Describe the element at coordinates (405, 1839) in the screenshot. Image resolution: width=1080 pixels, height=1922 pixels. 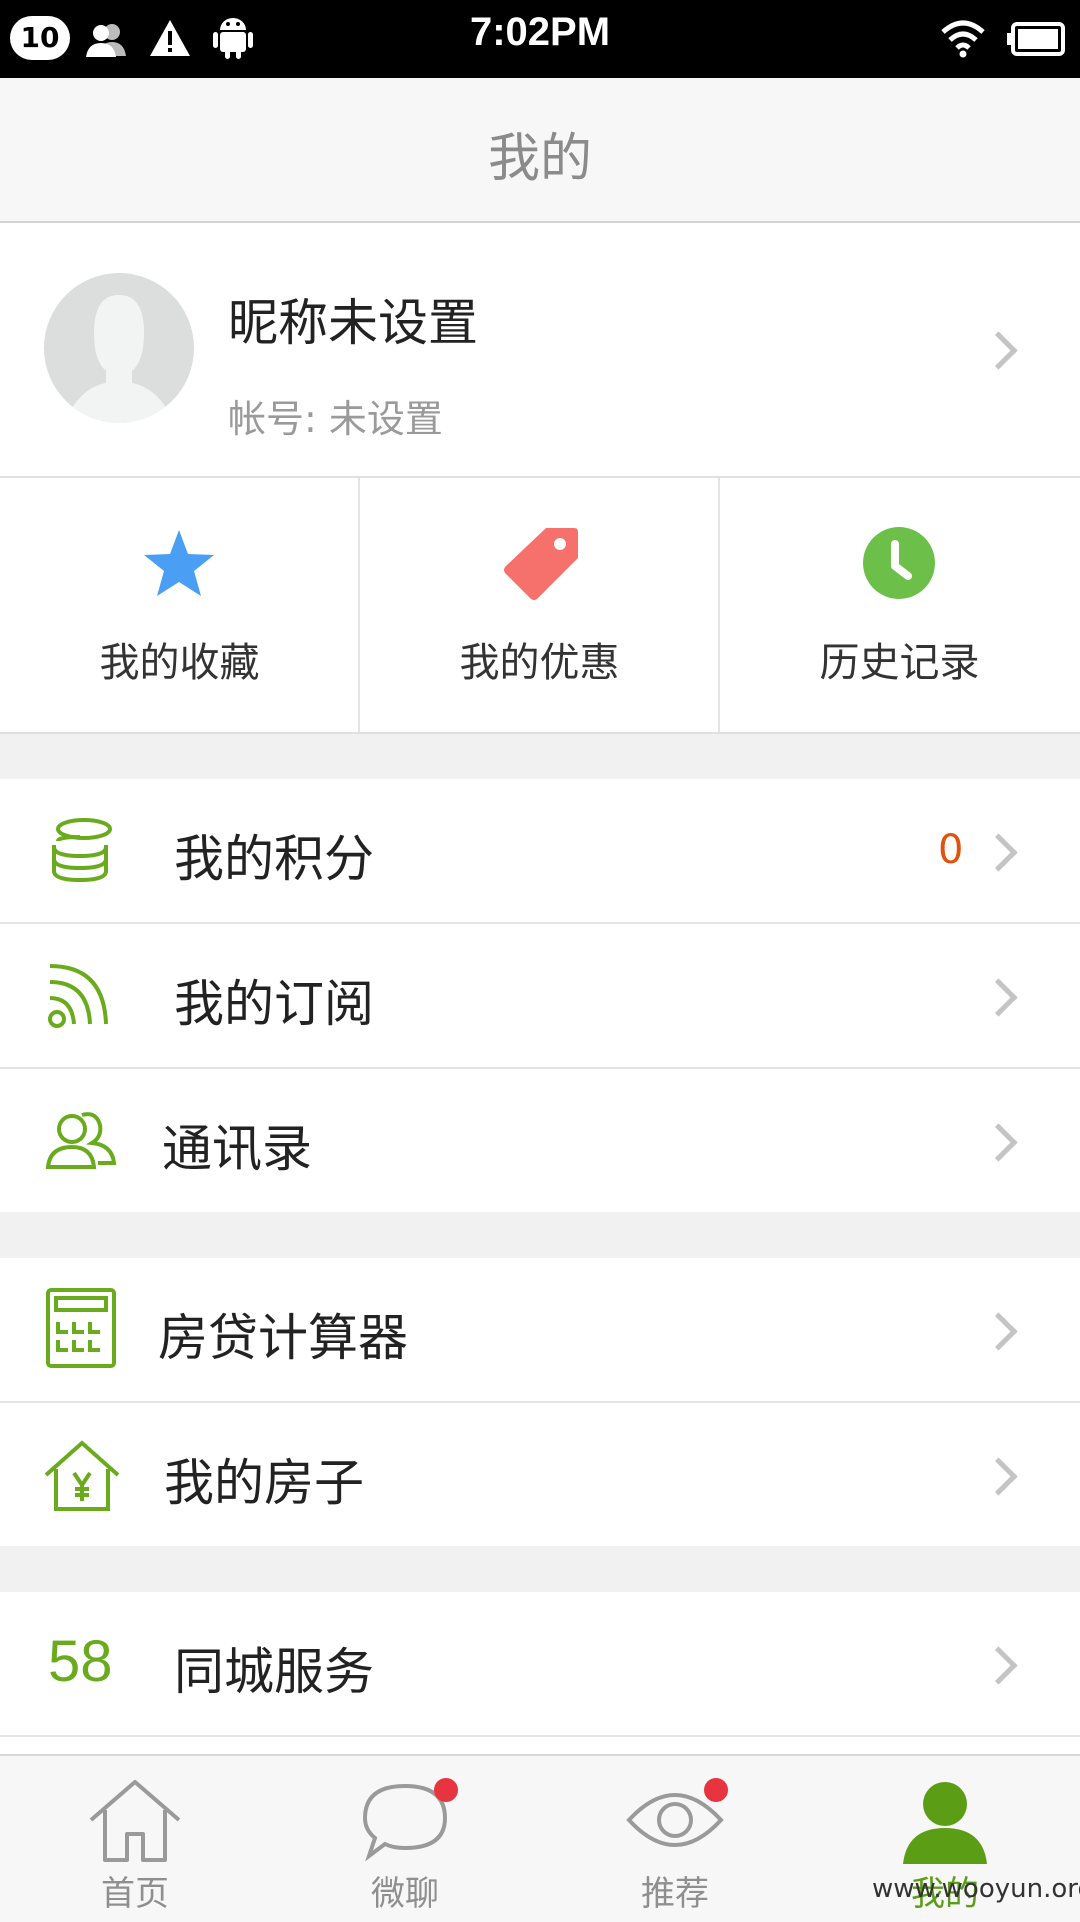
I see `tab-chat: 微聊` at that location.